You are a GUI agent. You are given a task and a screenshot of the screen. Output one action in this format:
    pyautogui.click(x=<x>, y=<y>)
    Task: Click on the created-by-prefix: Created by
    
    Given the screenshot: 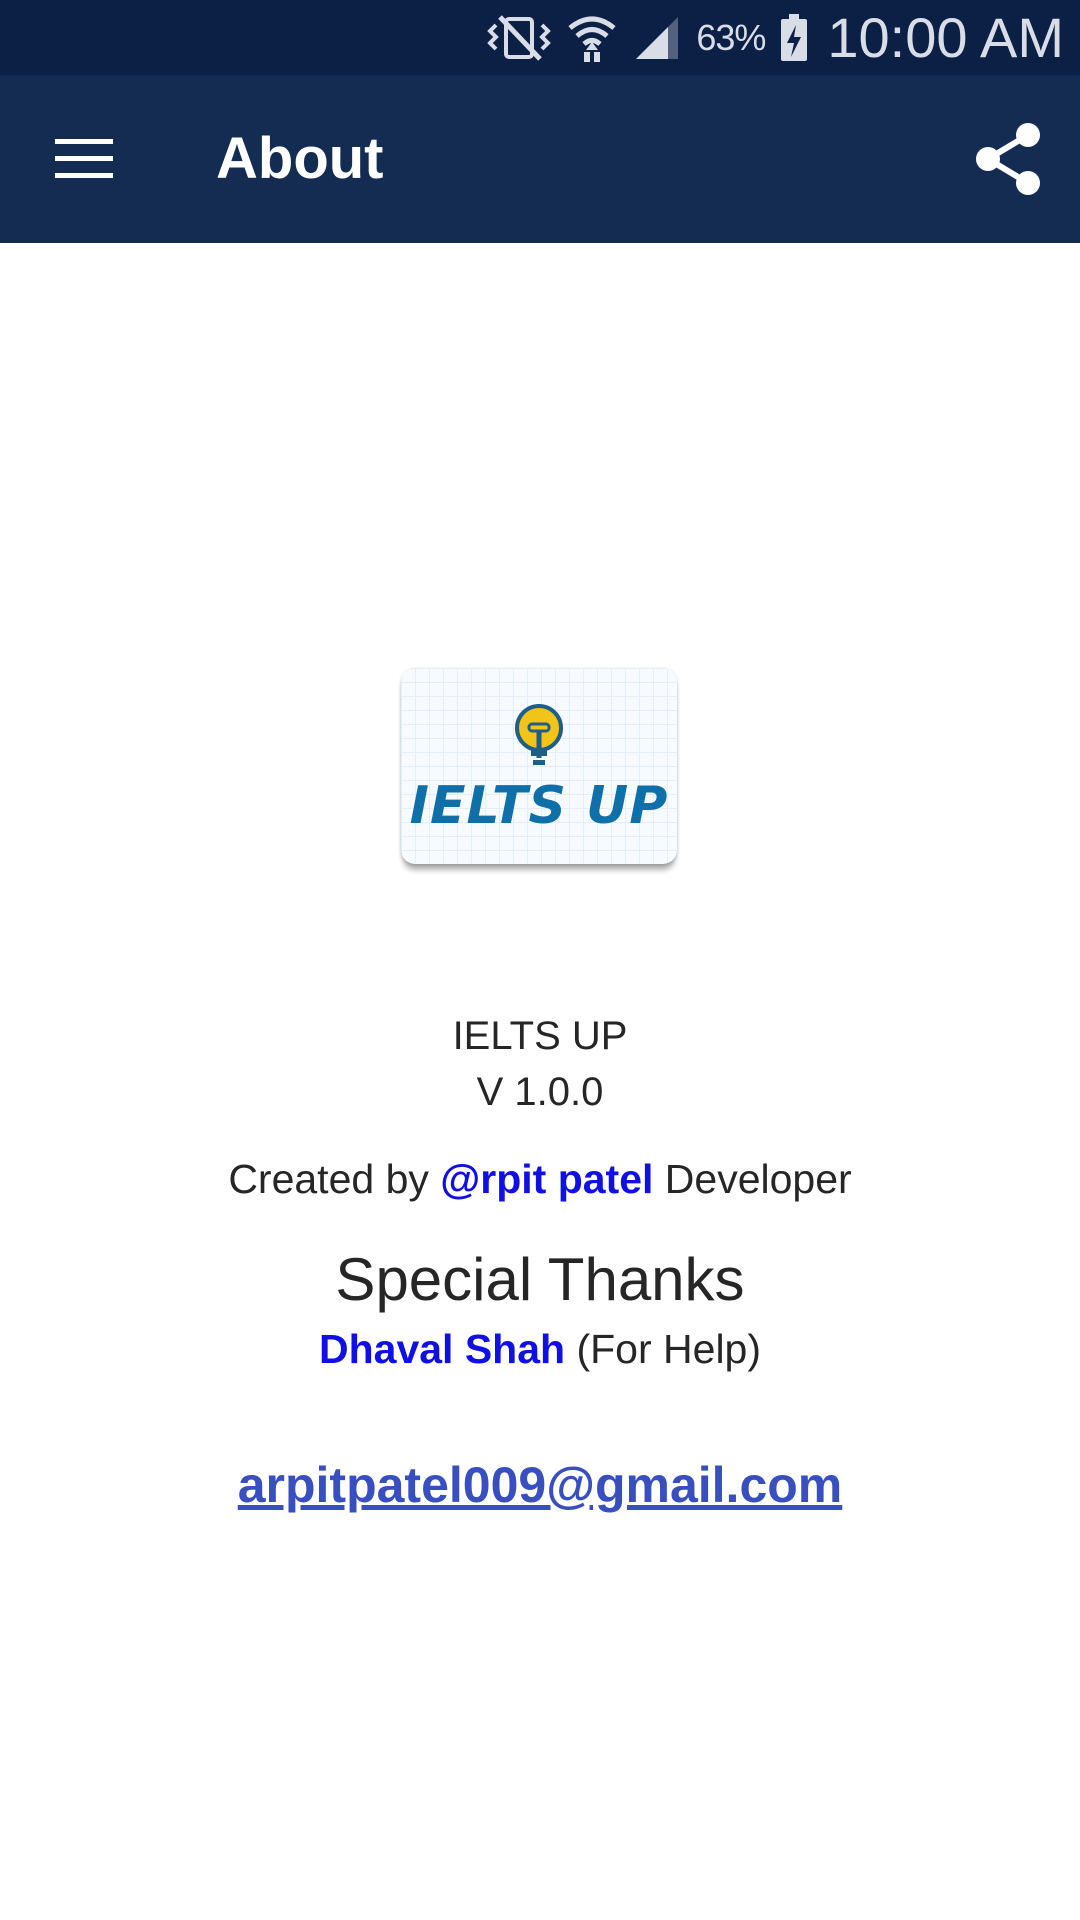 What is the action you would take?
    pyautogui.click(x=328, y=1179)
    